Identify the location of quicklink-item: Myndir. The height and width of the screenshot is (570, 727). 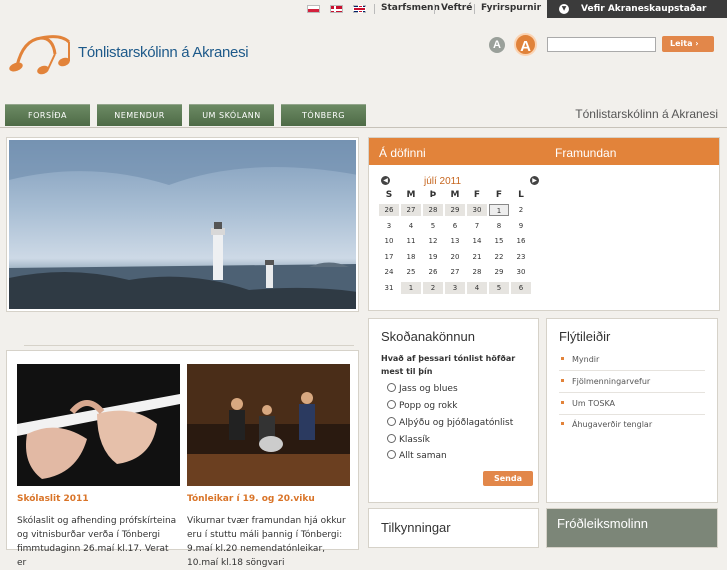
(580, 359).